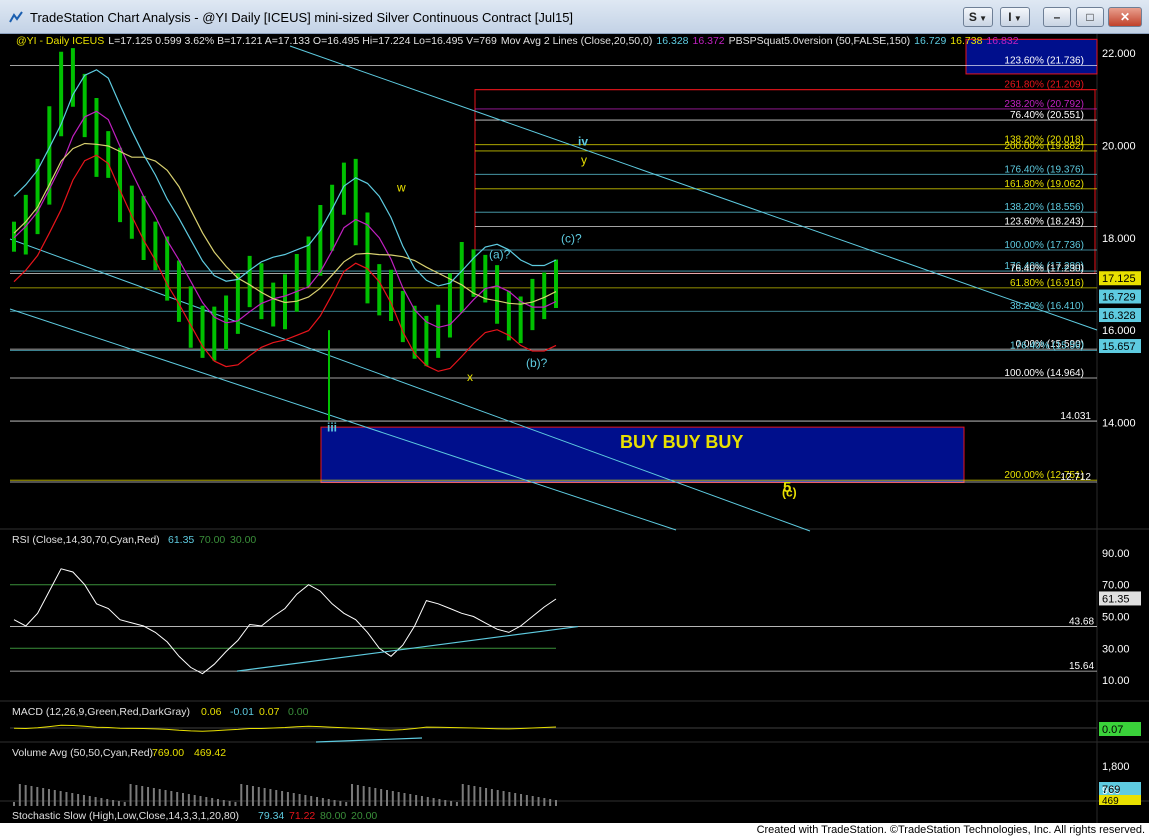  I want to click on price-tag-2: 16.328, so click(1119, 316).